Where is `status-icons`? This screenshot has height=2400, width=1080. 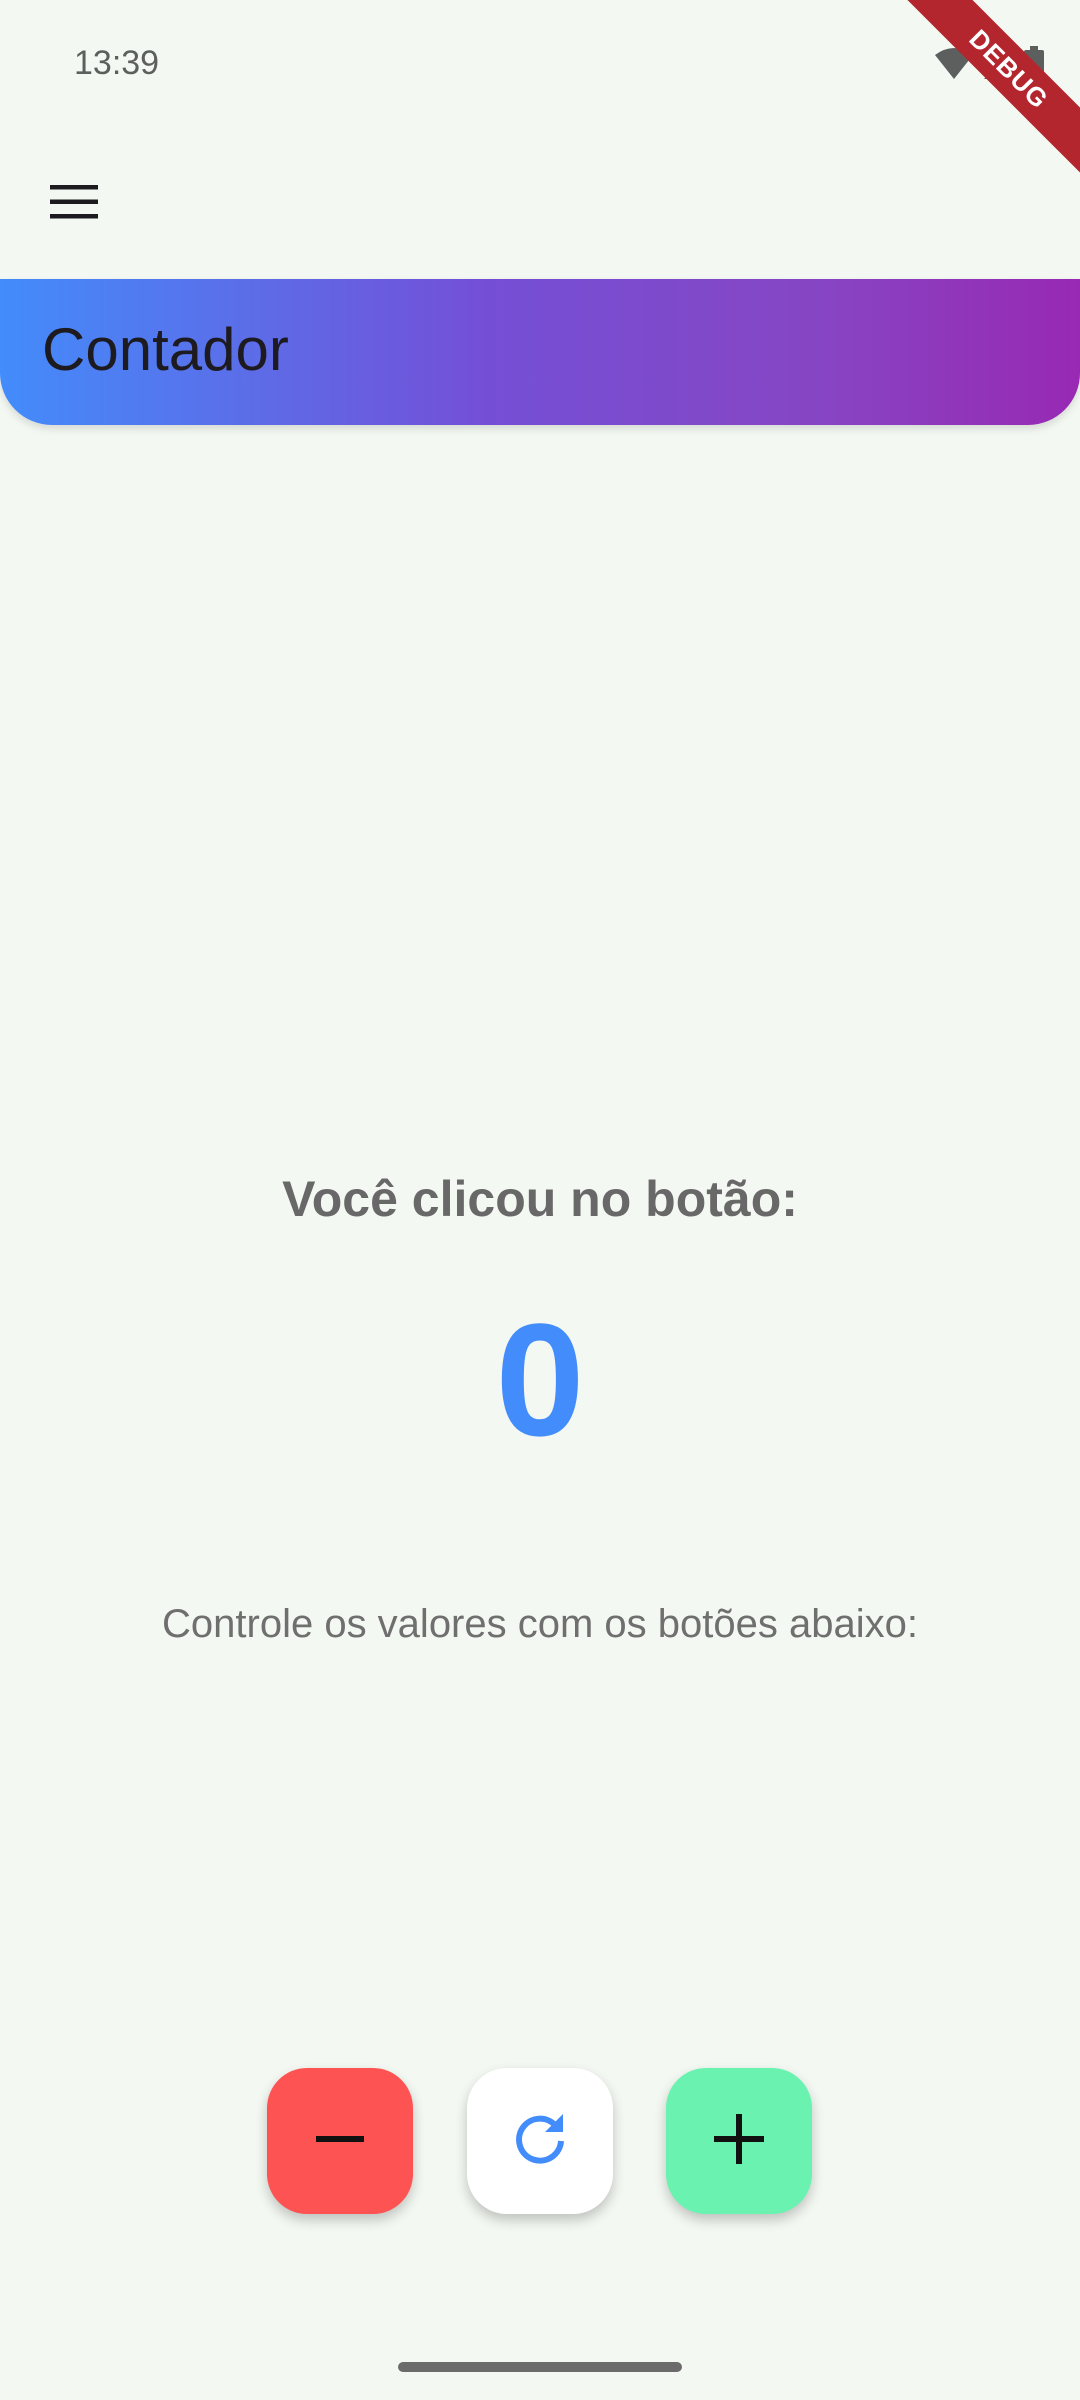 status-icons is located at coordinates (989, 66).